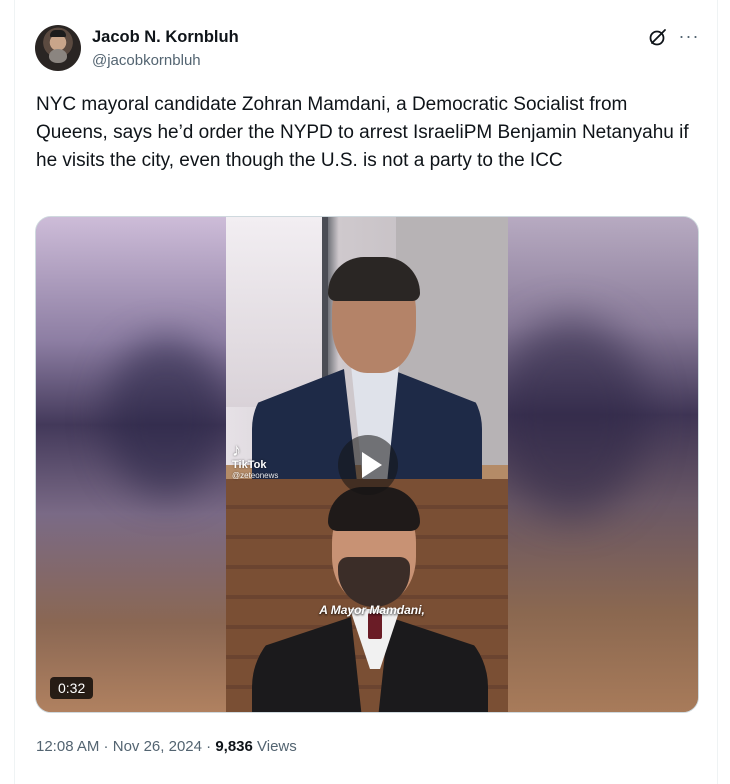 The height and width of the screenshot is (784, 730). Describe the element at coordinates (374, 582) in the screenshot. I see `guest-beard` at that location.